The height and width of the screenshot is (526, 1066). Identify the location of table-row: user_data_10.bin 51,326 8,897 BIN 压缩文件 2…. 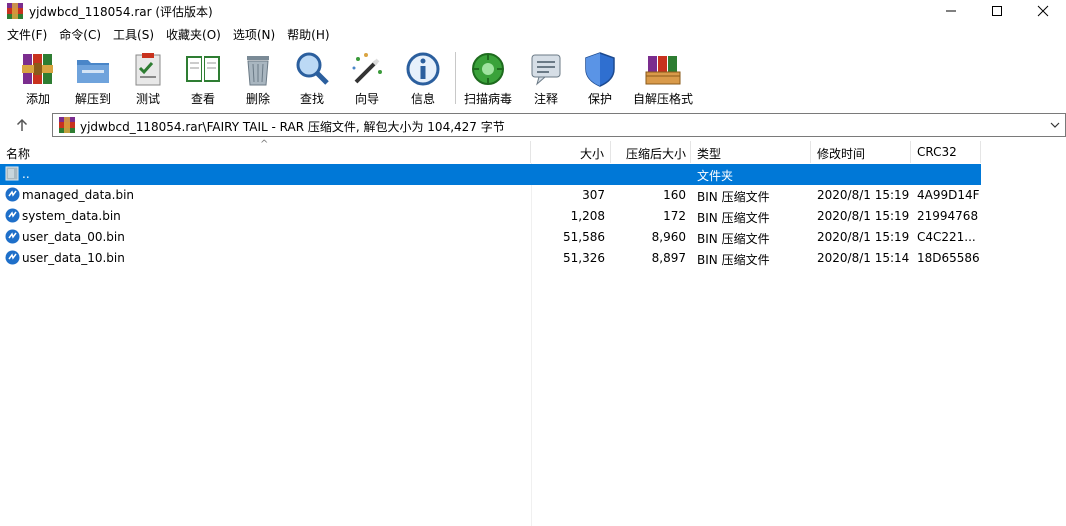
(490, 258).